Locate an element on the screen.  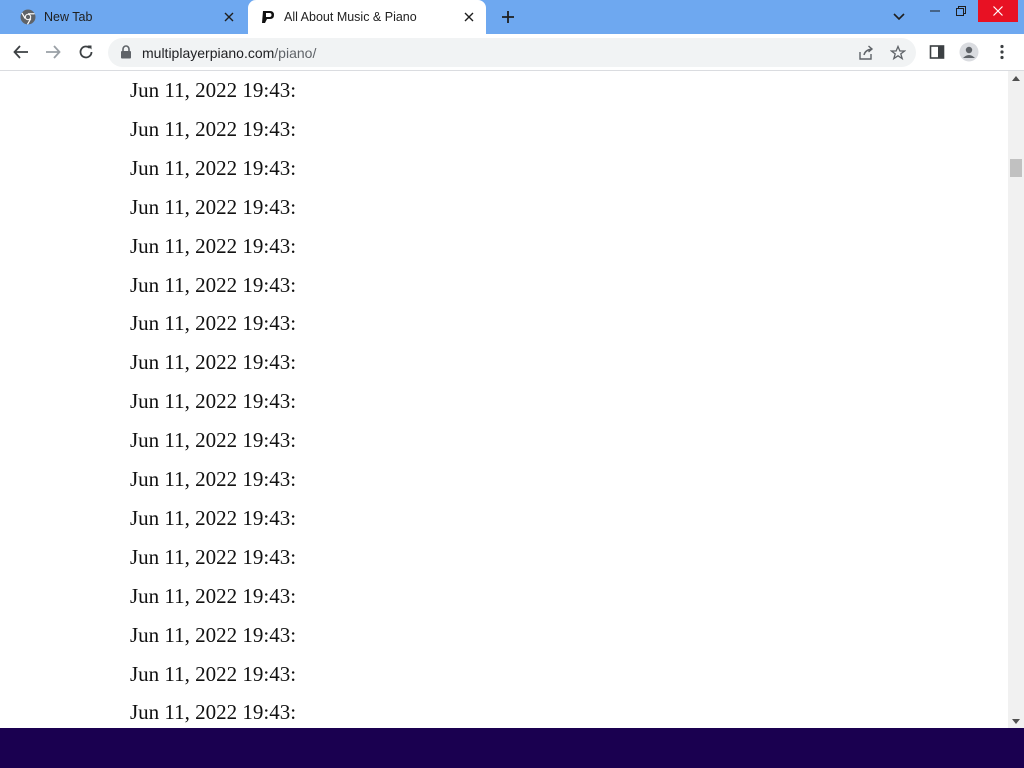
tab-title: New Tab is located at coordinates (68, 17).